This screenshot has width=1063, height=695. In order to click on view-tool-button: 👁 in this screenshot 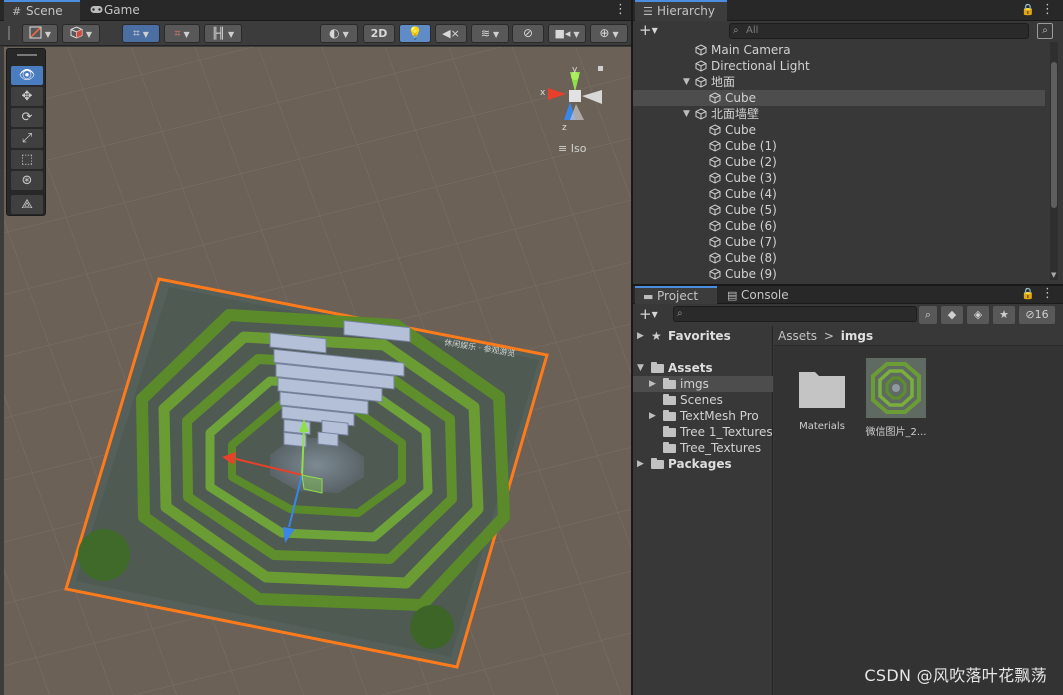, I will do `click(27, 75)`.